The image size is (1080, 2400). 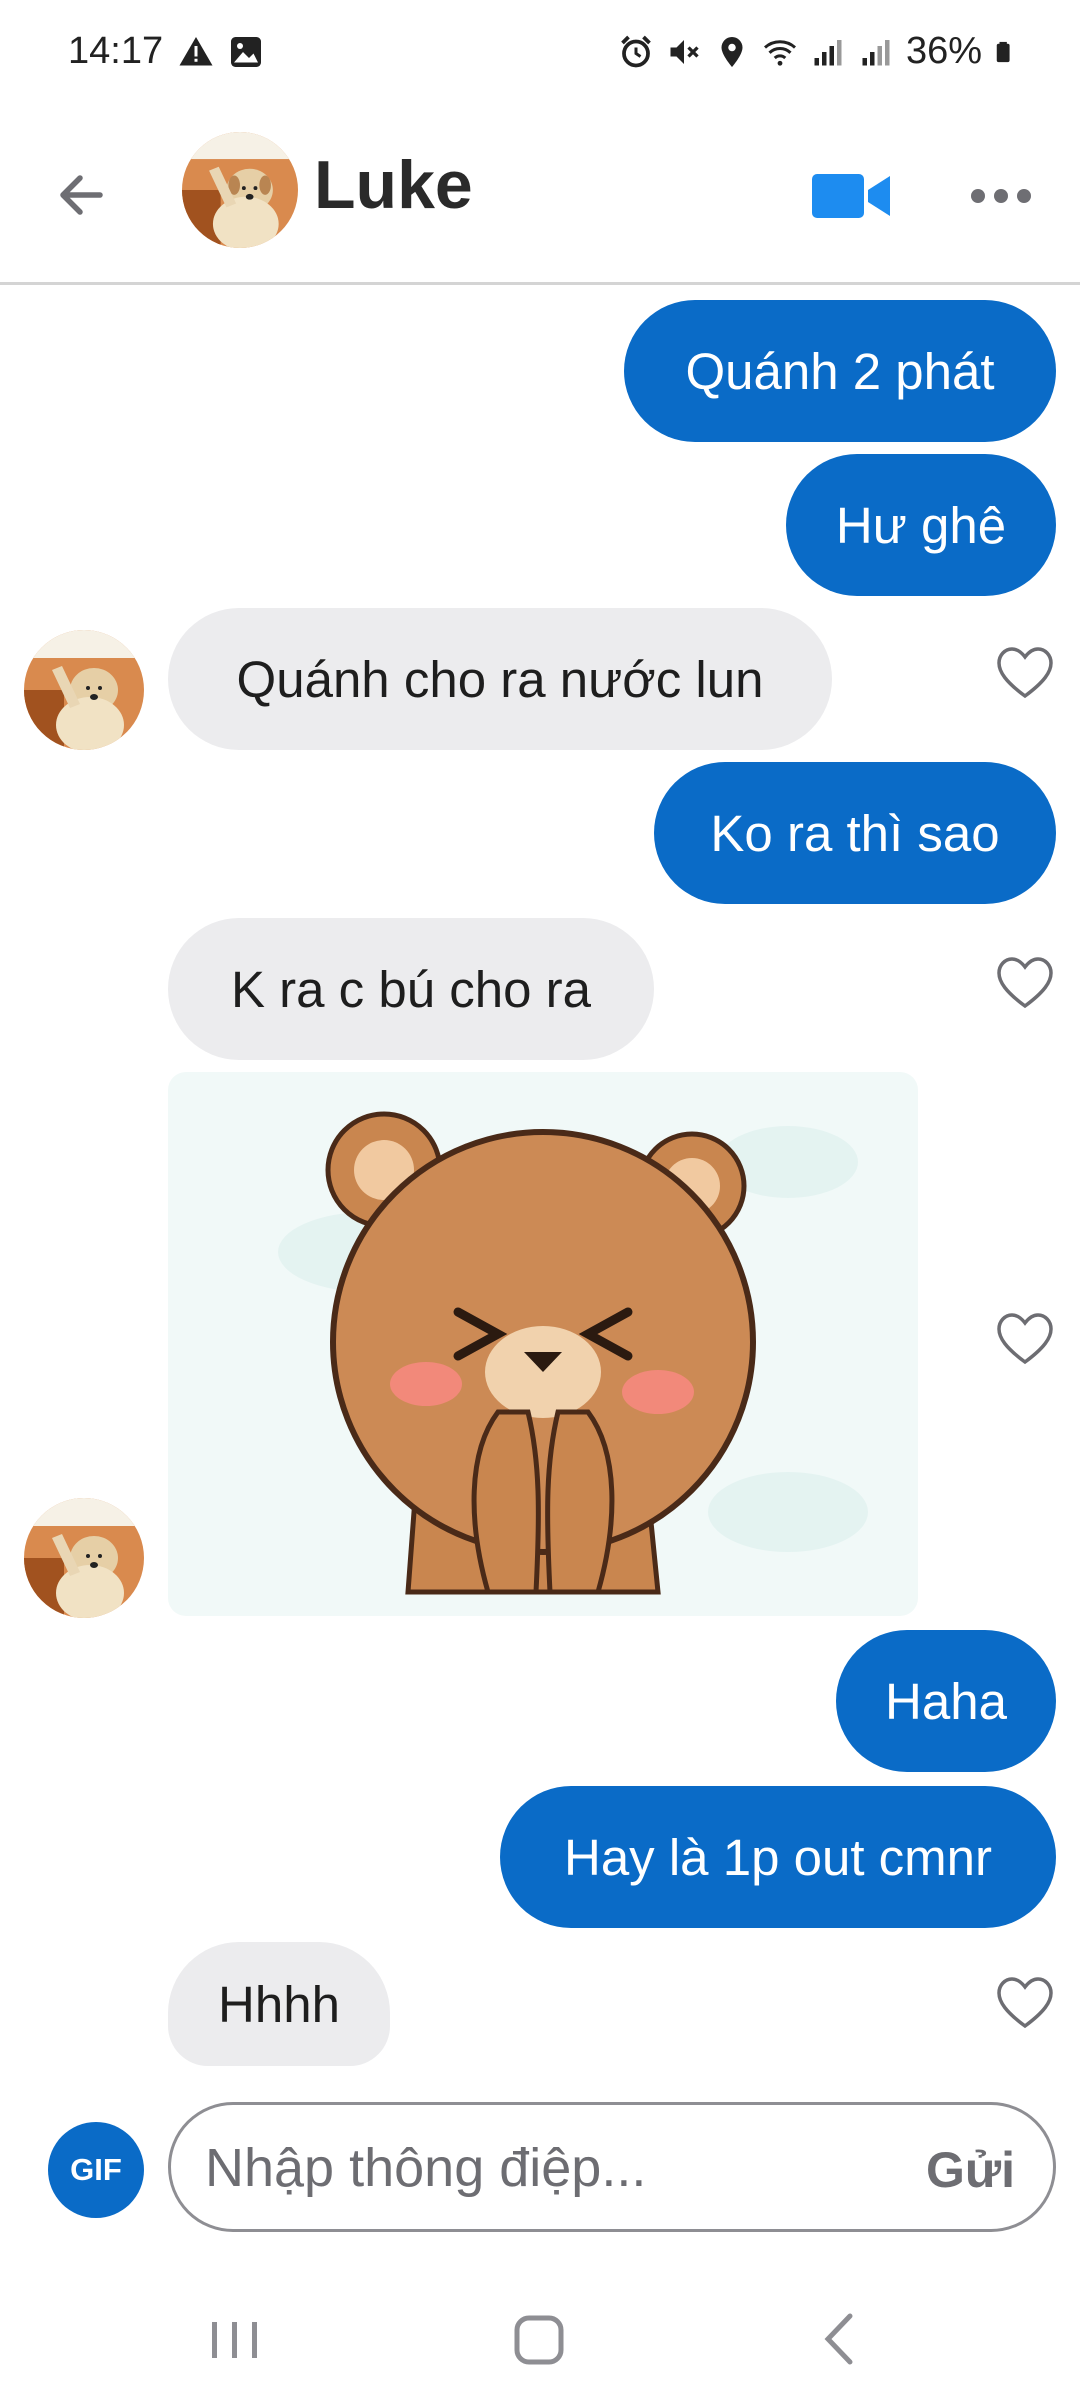 I want to click on contact-avatar, so click(x=240, y=190).